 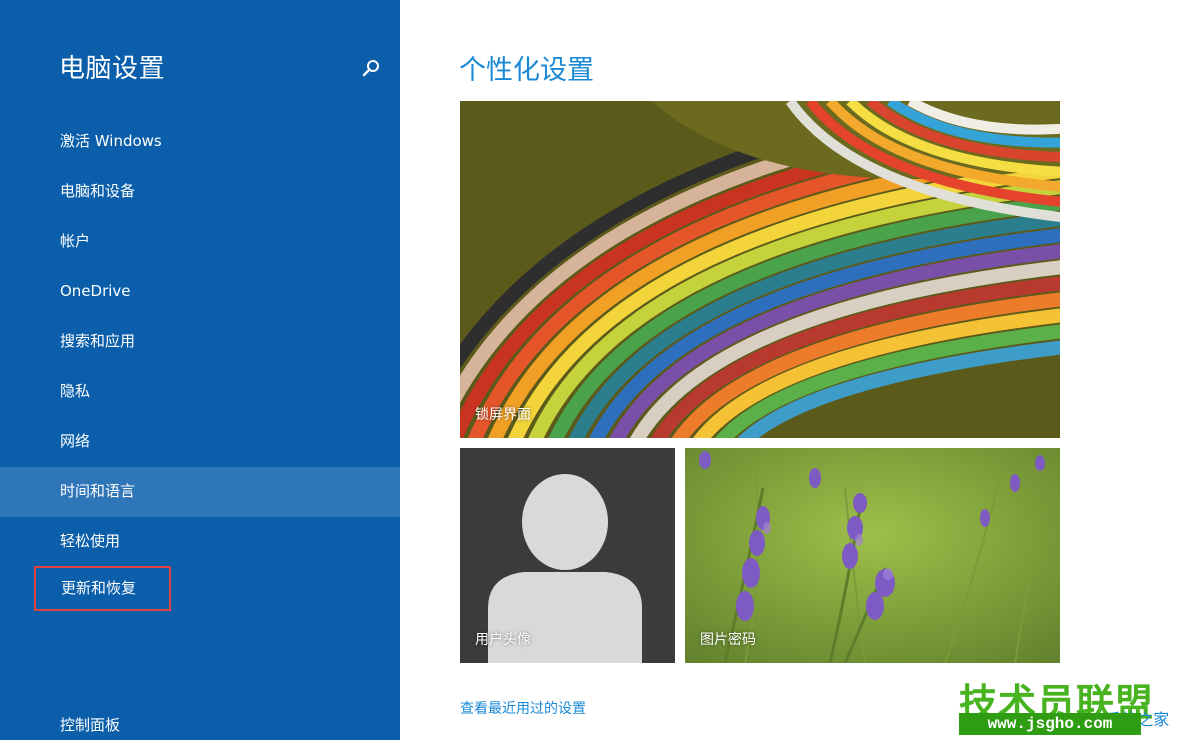 What do you see at coordinates (200, 241) in the screenshot?
I see `sidebar-item-accounts: 帐户` at bounding box center [200, 241].